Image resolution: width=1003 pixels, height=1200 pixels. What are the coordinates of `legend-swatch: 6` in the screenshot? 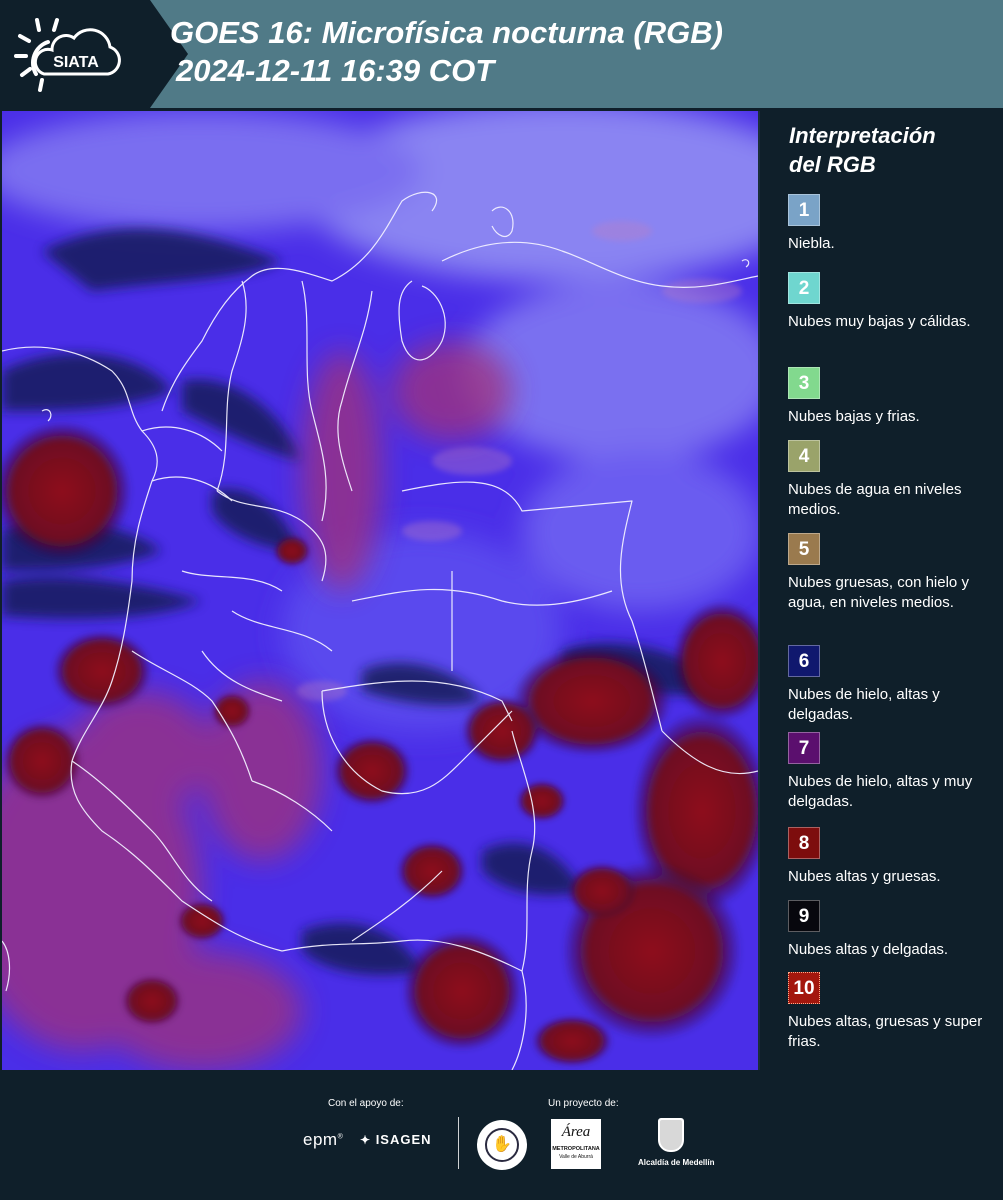 It's located at (804, 661).